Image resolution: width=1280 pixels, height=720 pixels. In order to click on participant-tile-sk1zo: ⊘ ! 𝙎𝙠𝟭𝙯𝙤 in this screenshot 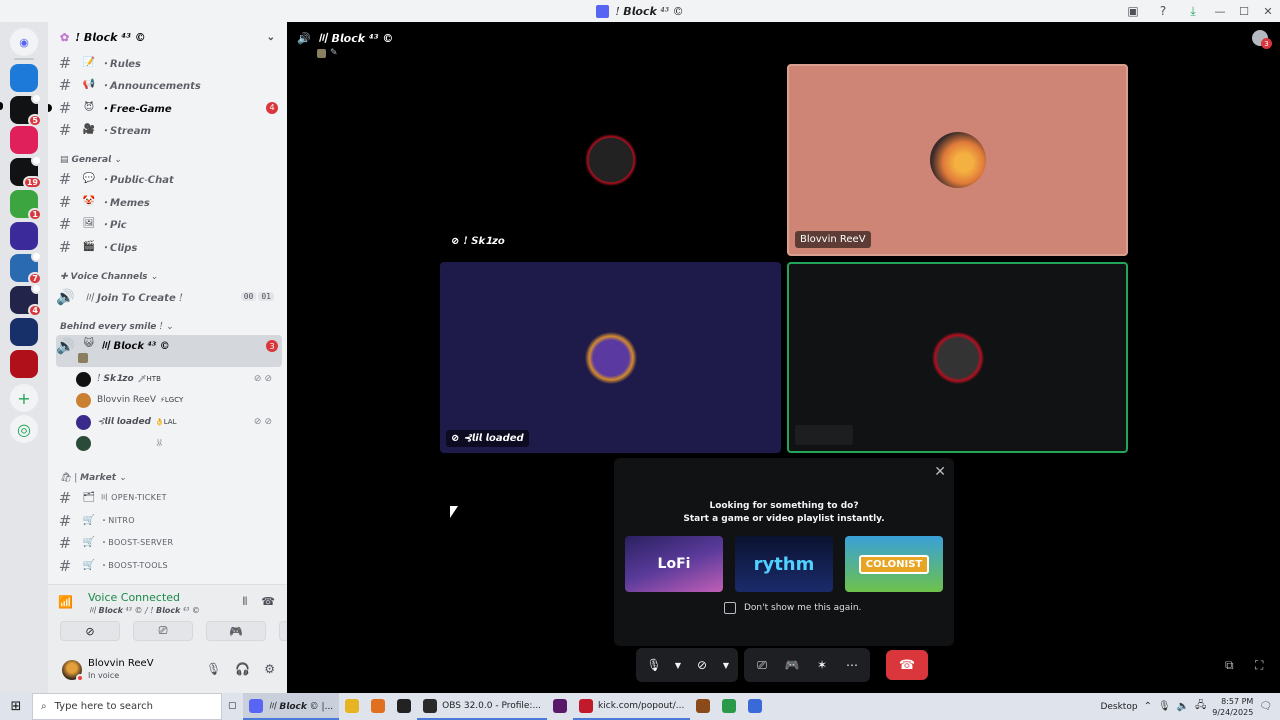, I will do `click(610, 160)`.